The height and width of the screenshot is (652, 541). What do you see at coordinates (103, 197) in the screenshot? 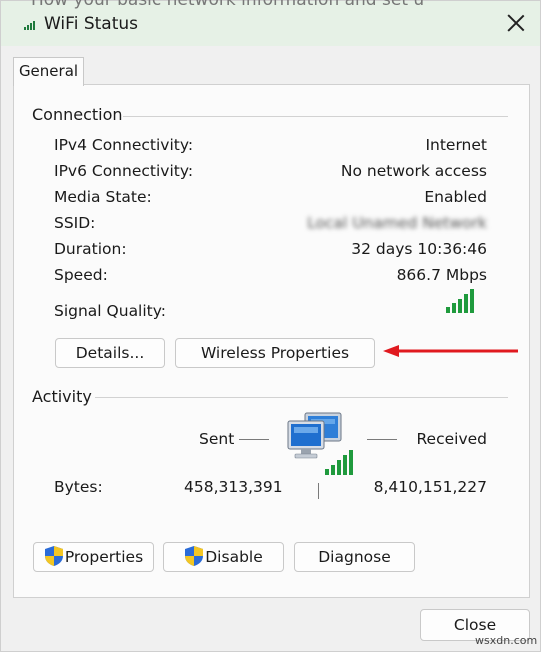
I see `media-state-label: Media State:` at bounding box center [103, 197].